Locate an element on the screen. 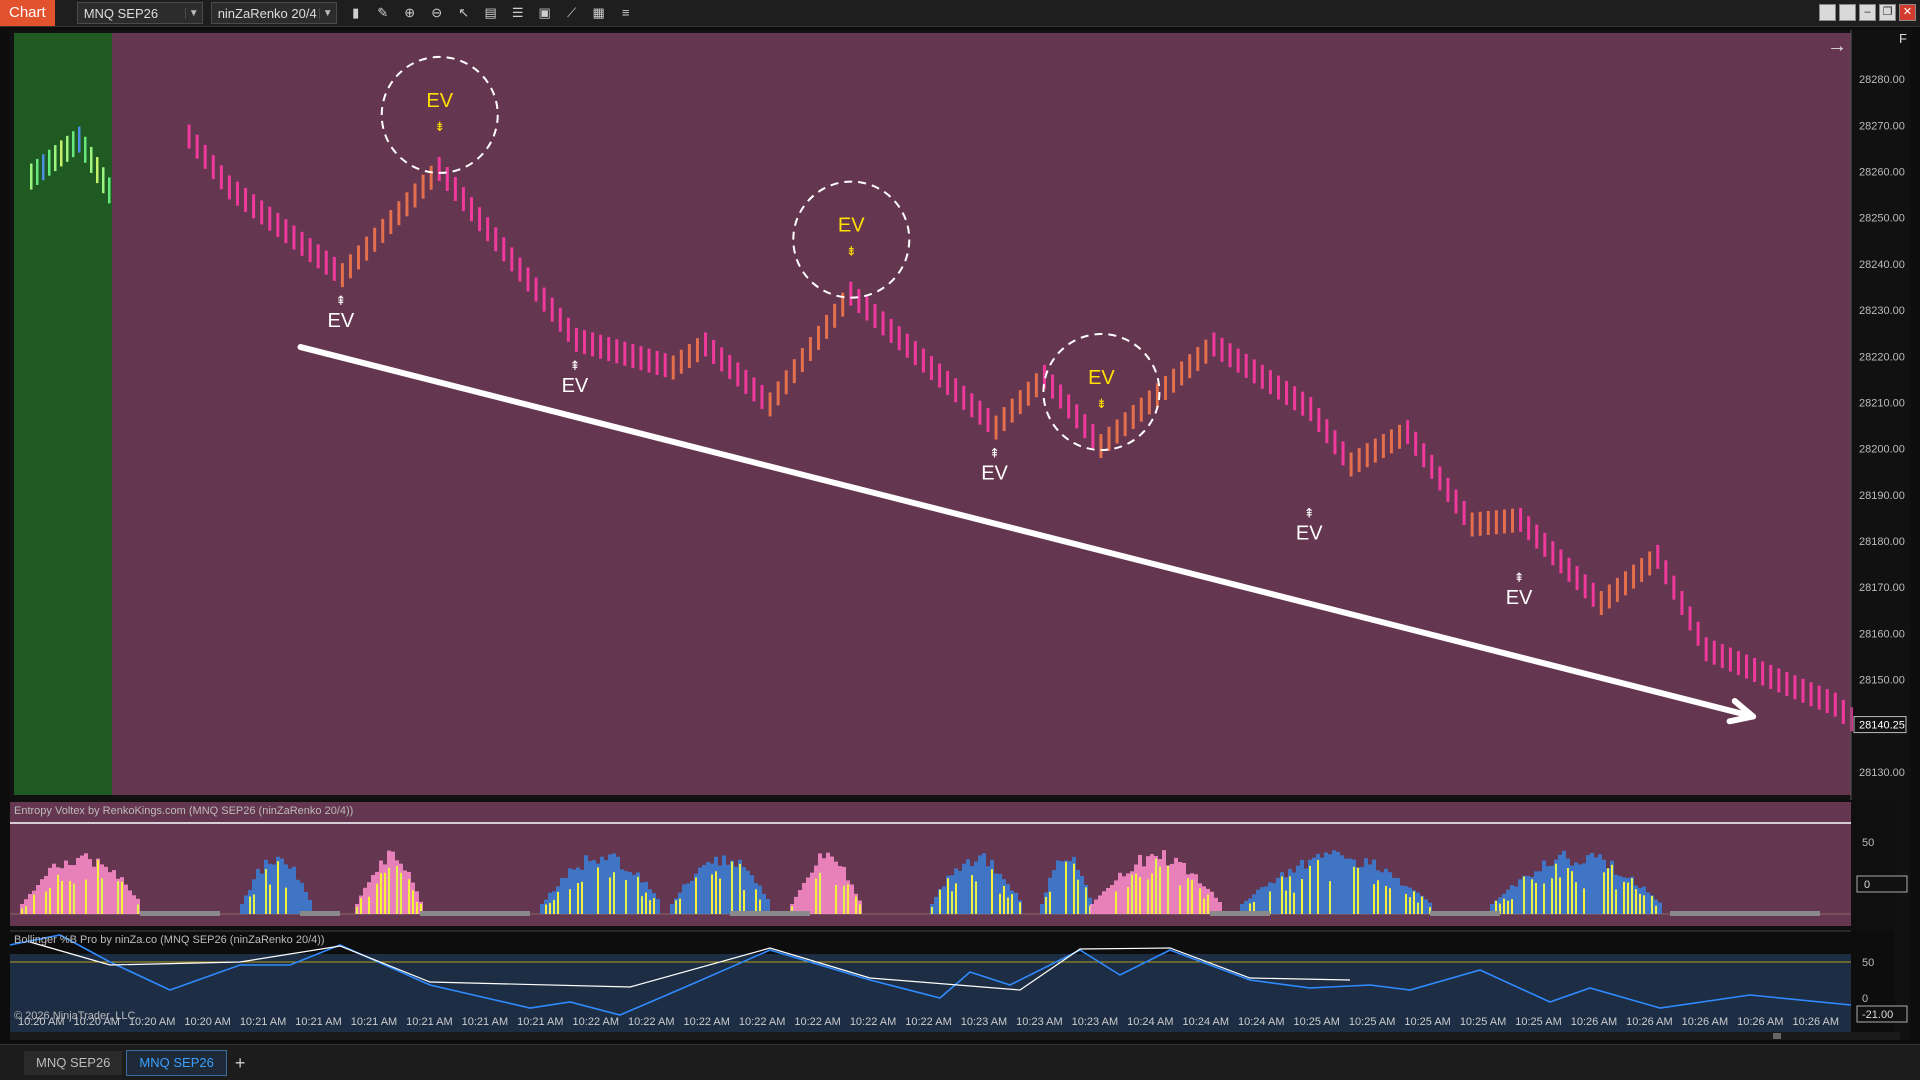 Image resolution: width=1920 pixels, height=1080 pixels. screenshot-icon: ▦ is located at coordinates (599, 13).